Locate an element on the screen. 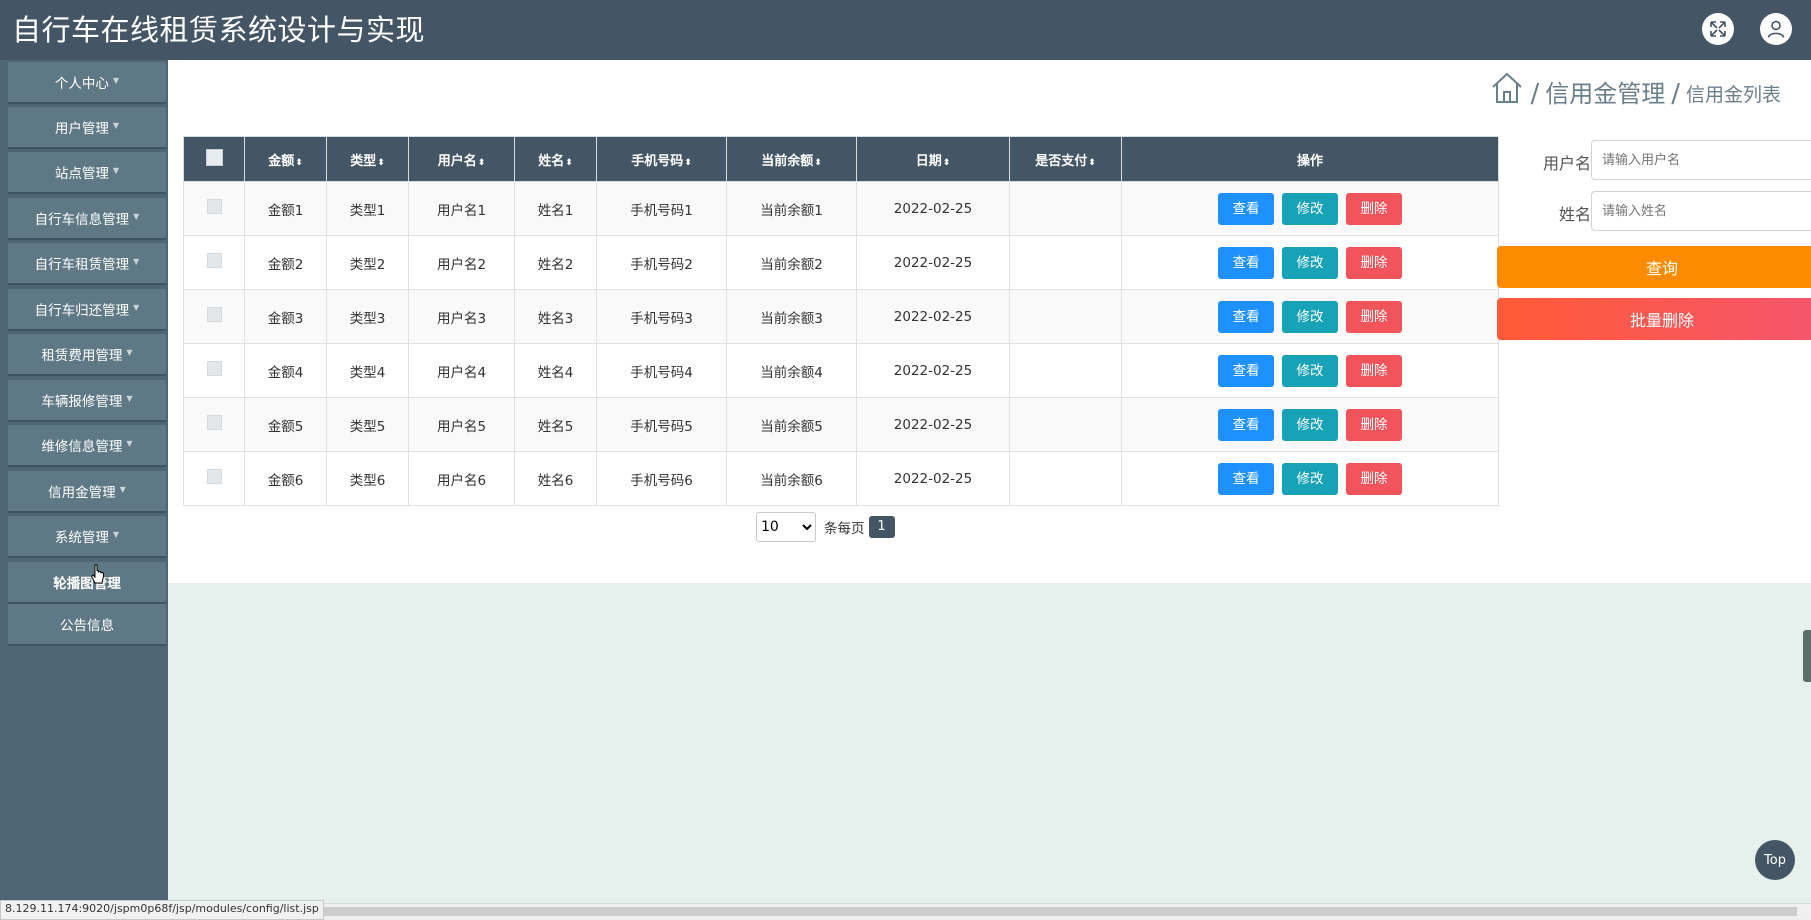 The image size is (1811, 920). column-header-paid: 是否支付⬍ is located at coordinates (1065, 159).